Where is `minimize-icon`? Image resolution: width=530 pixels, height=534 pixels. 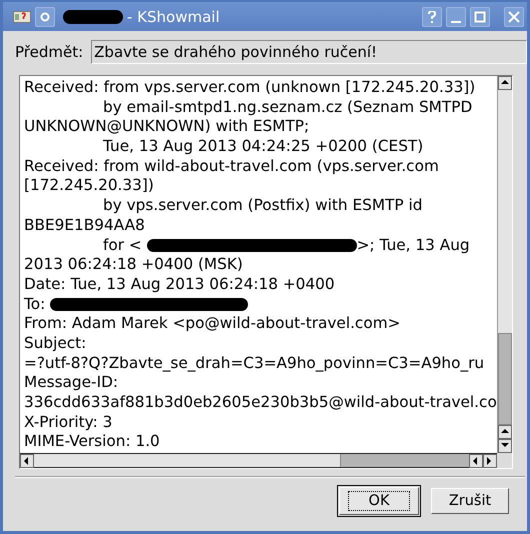
minimize-icon is located at coordinates (456, 21).